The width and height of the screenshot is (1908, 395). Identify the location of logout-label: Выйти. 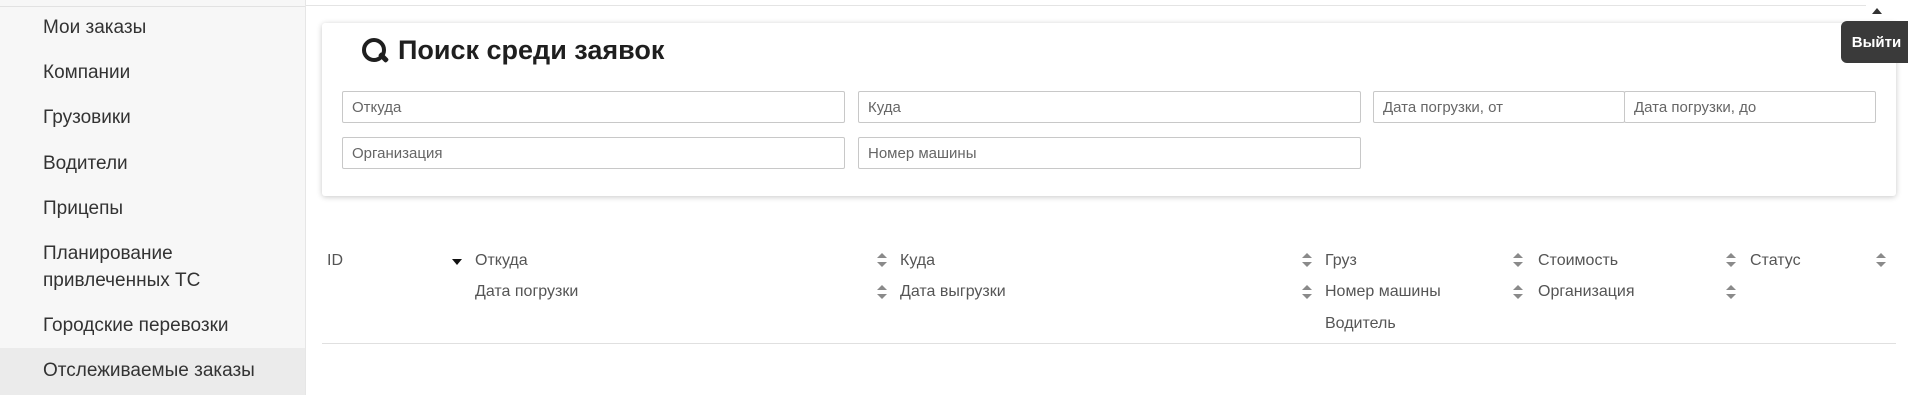
(1876, 42).